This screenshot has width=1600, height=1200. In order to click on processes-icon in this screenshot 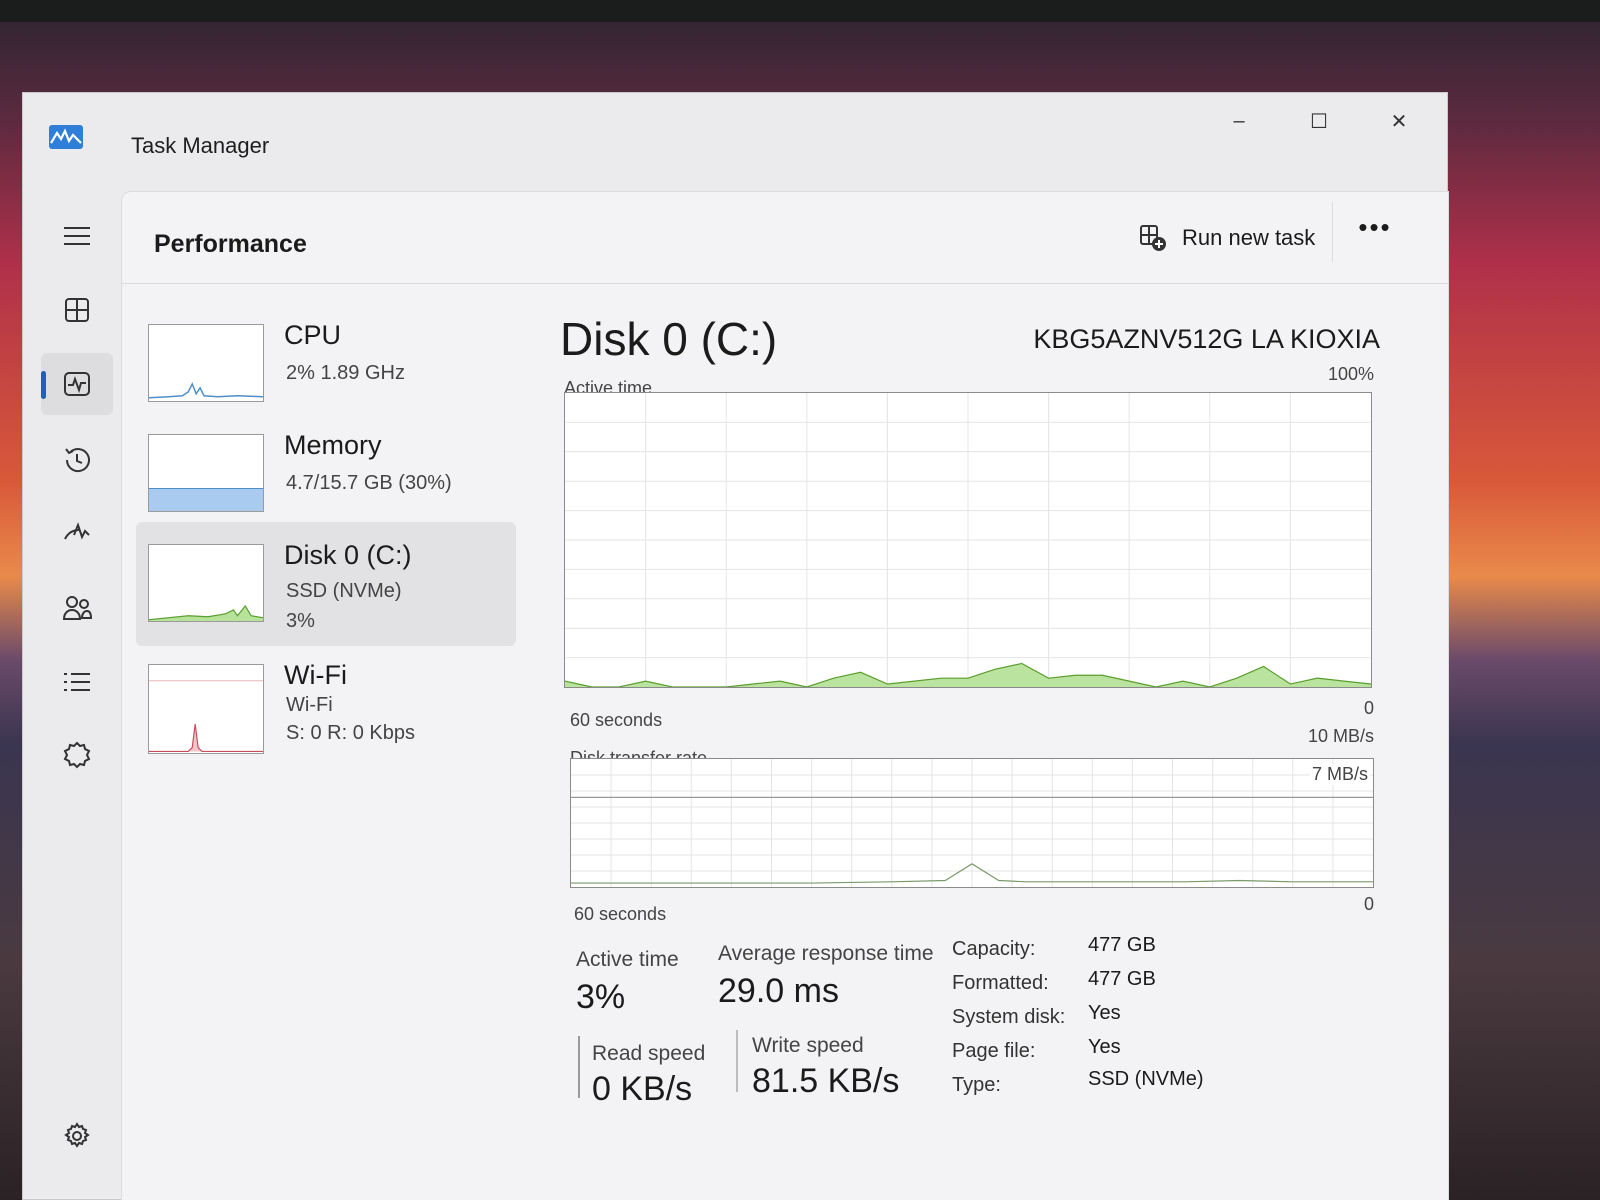, I will do `click(77, 310)`.